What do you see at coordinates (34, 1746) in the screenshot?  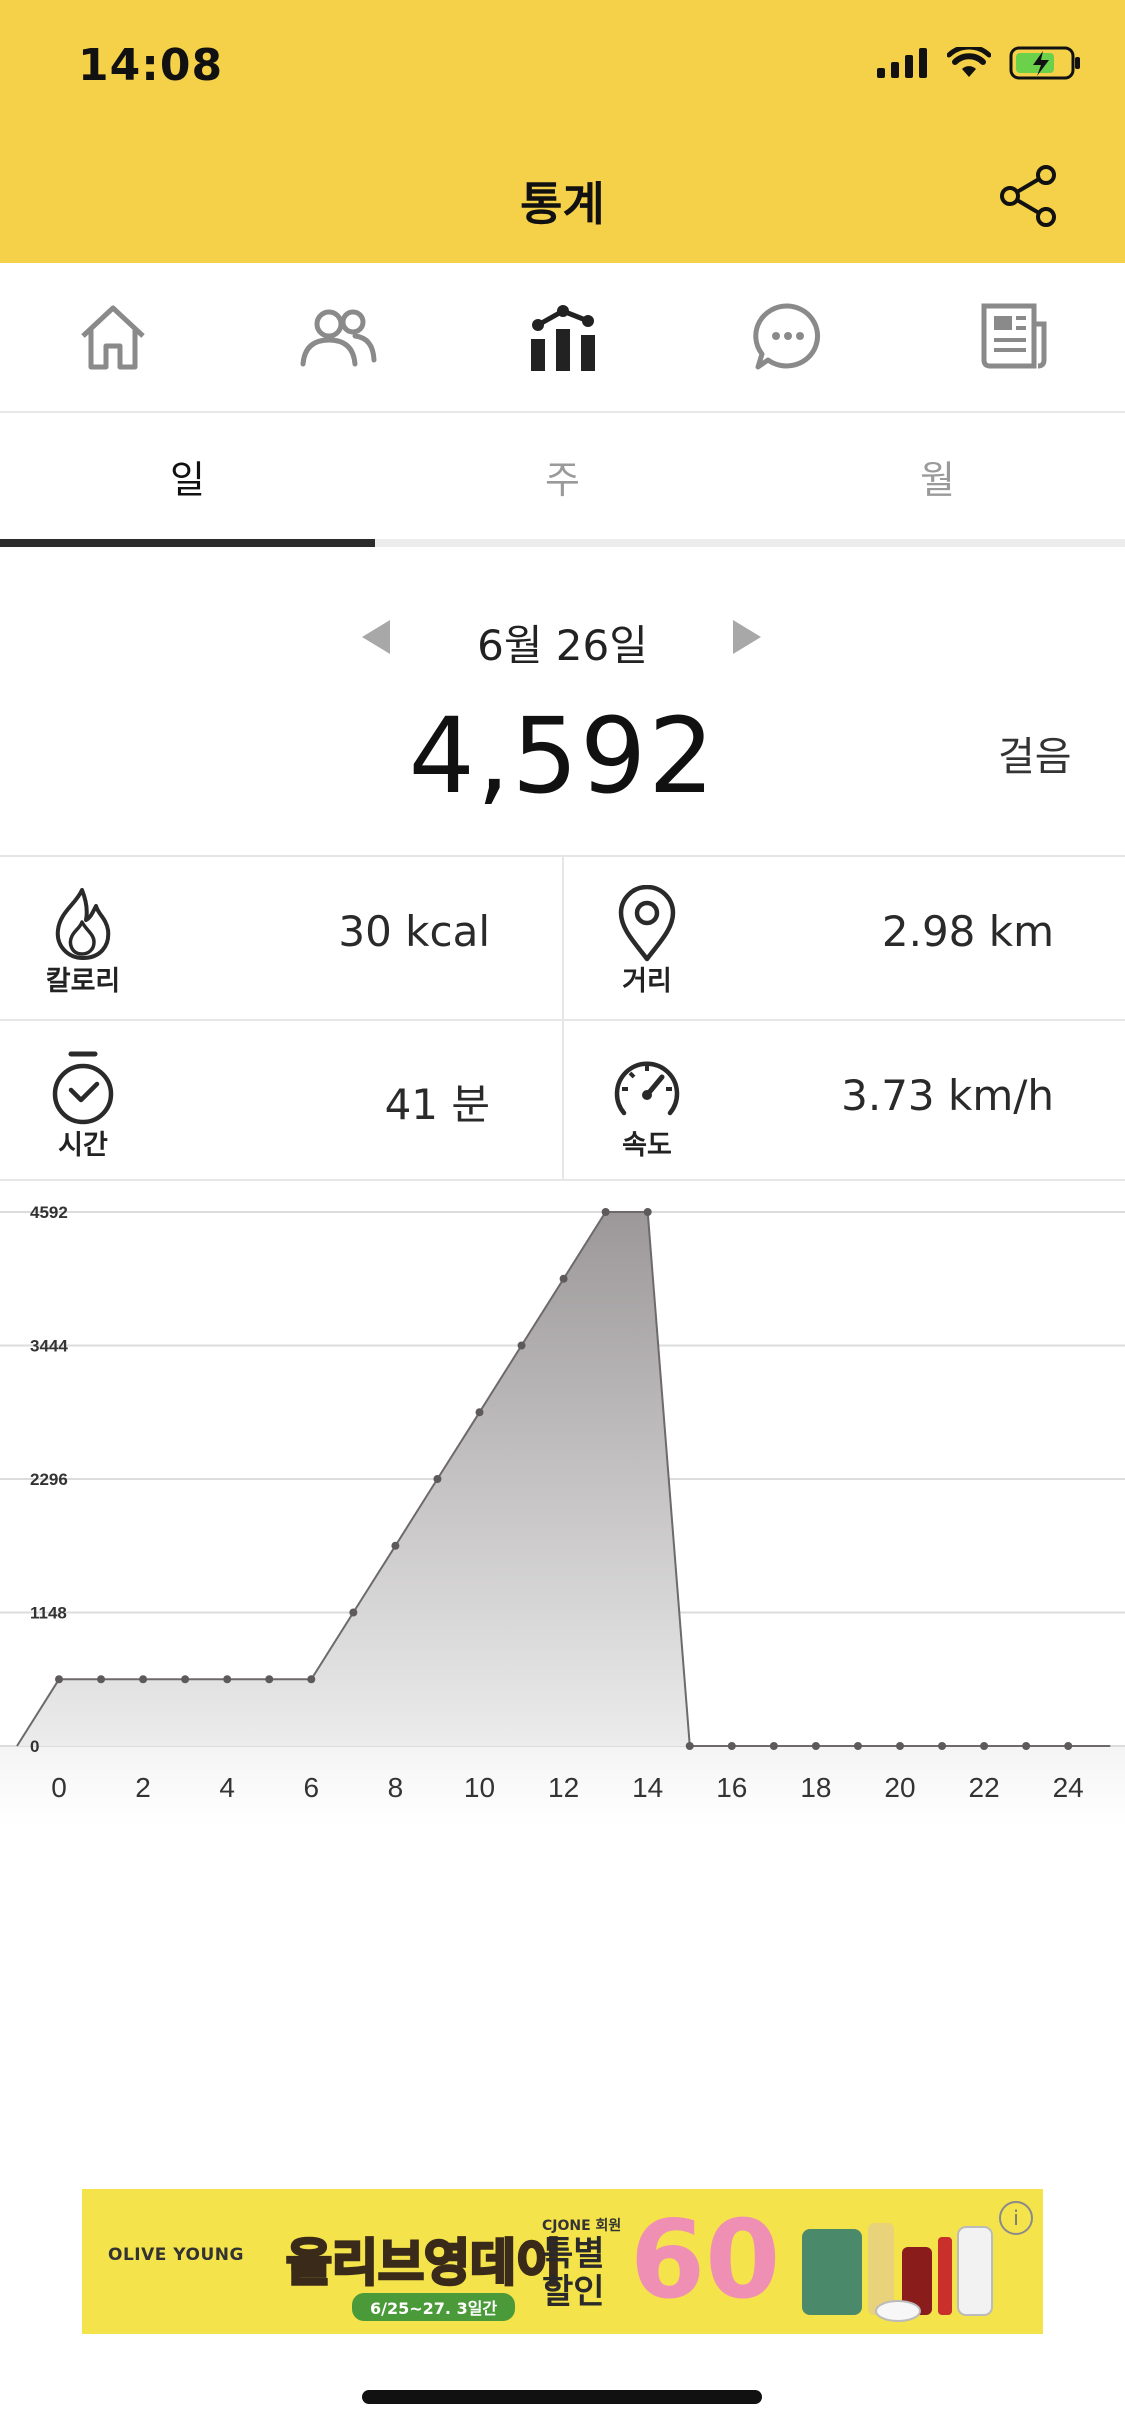 I see `chart-y-tick-label: 0` at bounding box center [34, 1746].